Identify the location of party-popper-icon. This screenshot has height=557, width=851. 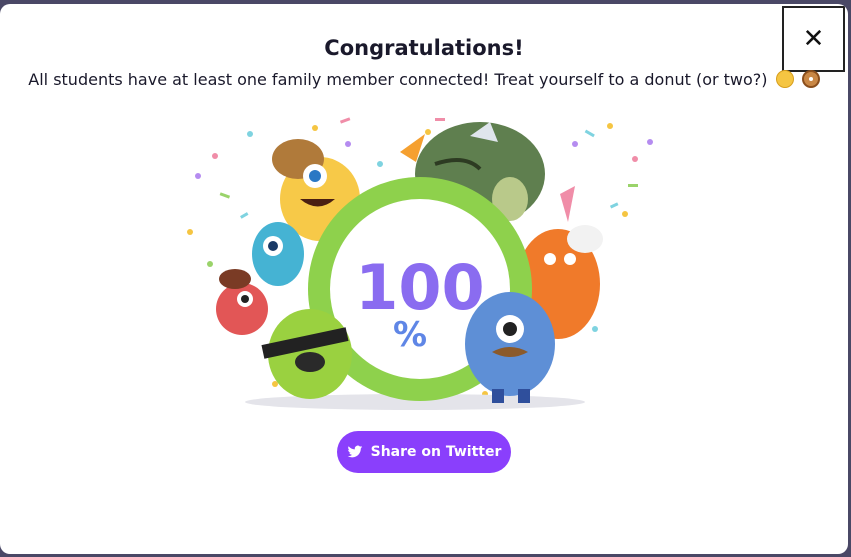
(567, 204).